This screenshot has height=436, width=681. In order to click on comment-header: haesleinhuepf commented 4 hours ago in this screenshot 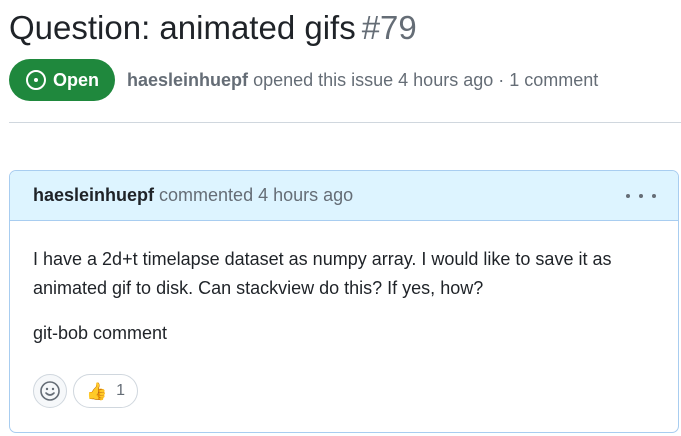, I will do `click(344, 196)`.